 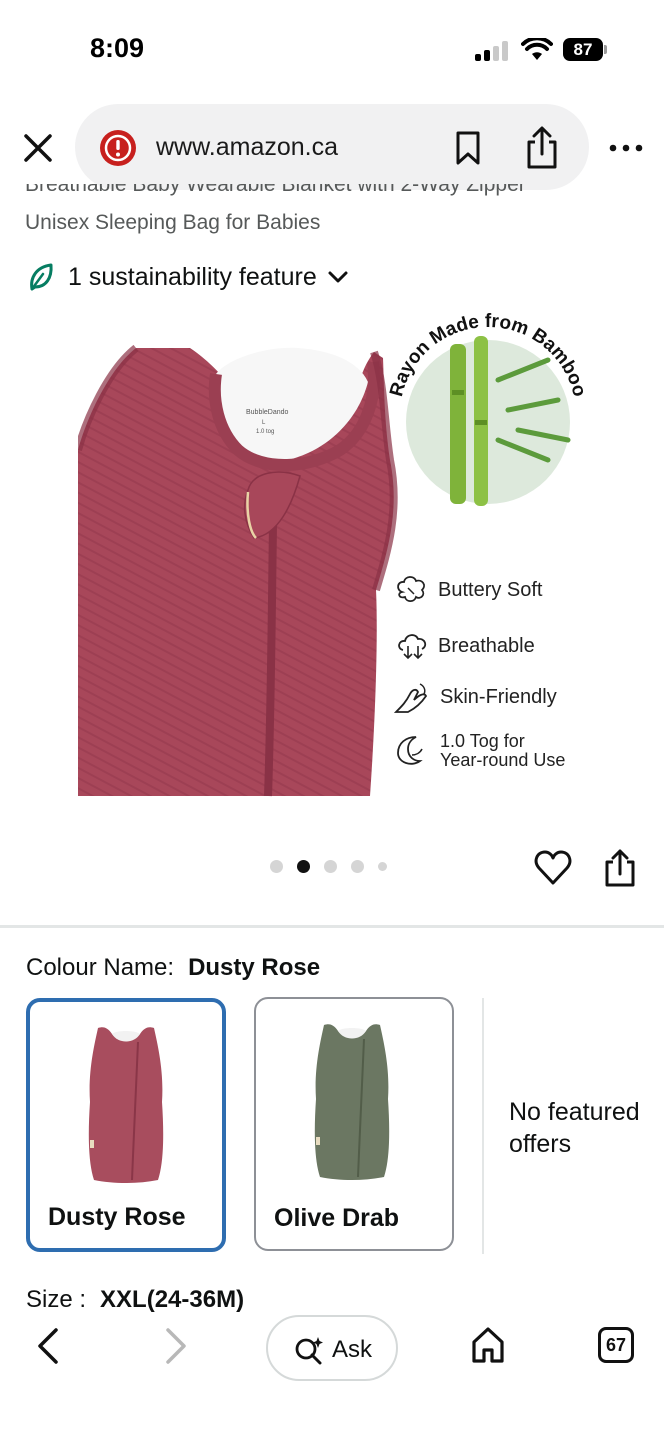 I want to click on feature-label: Breathable, so click(x=486, y=646).